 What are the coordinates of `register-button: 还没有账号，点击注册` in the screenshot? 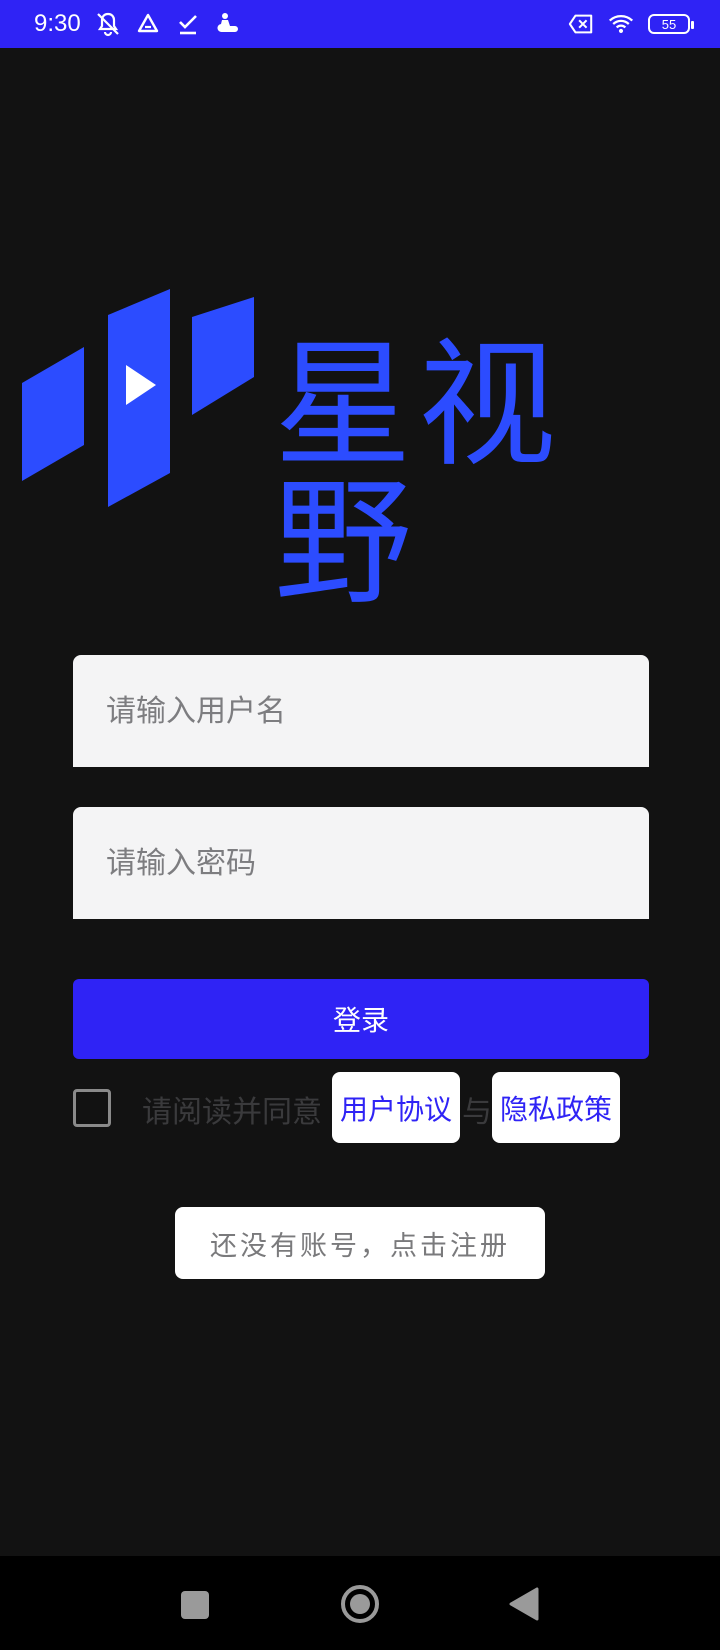 It's located at (360, 1243).